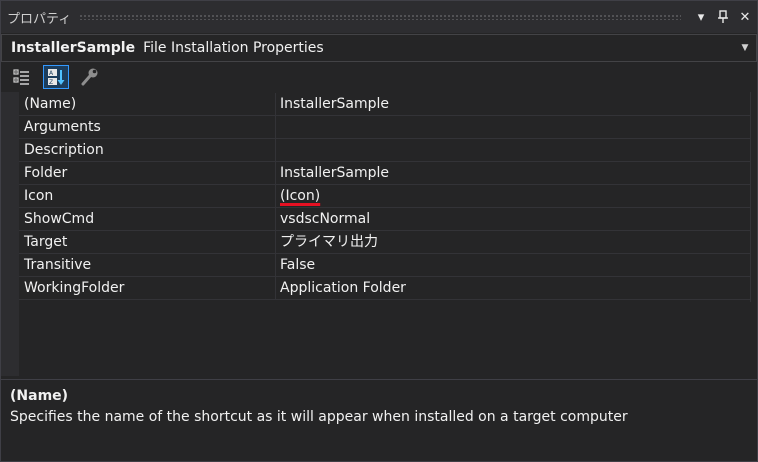 The width and height of the screenshot is (758, 462). What do you see at coordinates (147, 288) in the screenshot?
I see `property-name: WorkingFolder` at bounding box center [147, 288].